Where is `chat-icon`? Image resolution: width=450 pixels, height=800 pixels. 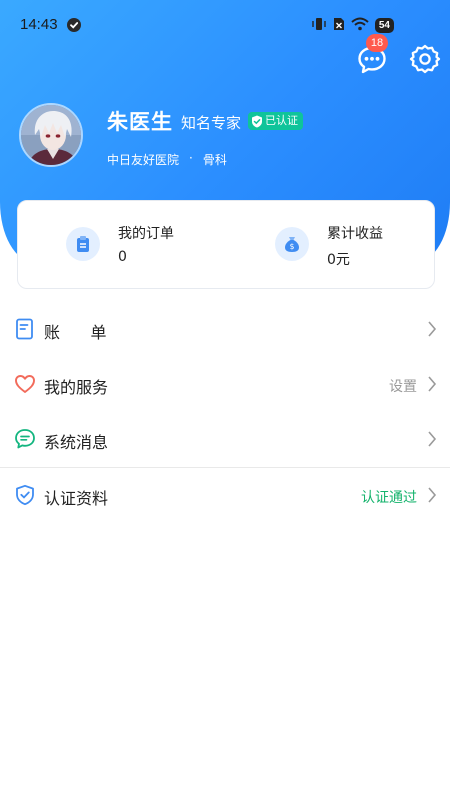
chat-icon is located at coordinates (25, 439).